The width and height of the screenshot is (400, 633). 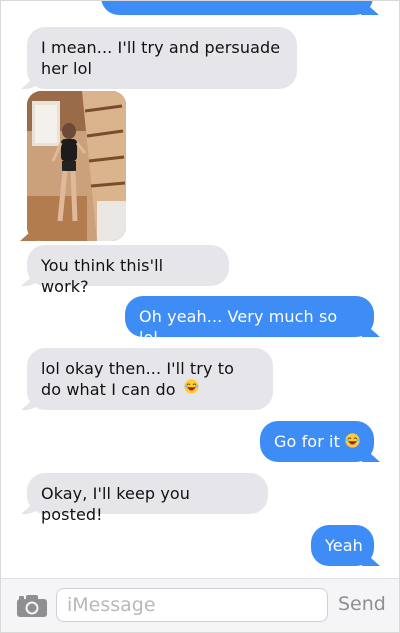 I want to click on send-button: Send, so click(x=362, y=604).